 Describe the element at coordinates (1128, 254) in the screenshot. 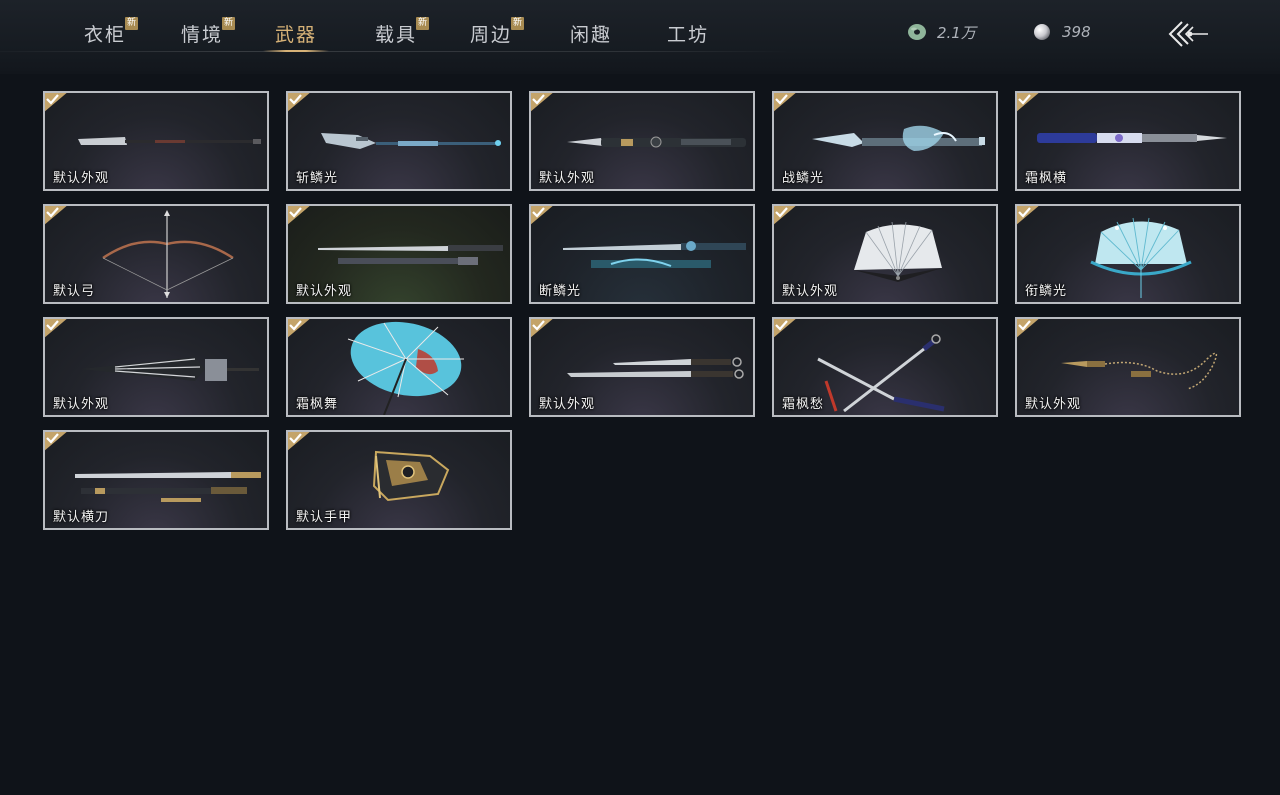

I see `weapon-card: 衔鳞光` at that location.